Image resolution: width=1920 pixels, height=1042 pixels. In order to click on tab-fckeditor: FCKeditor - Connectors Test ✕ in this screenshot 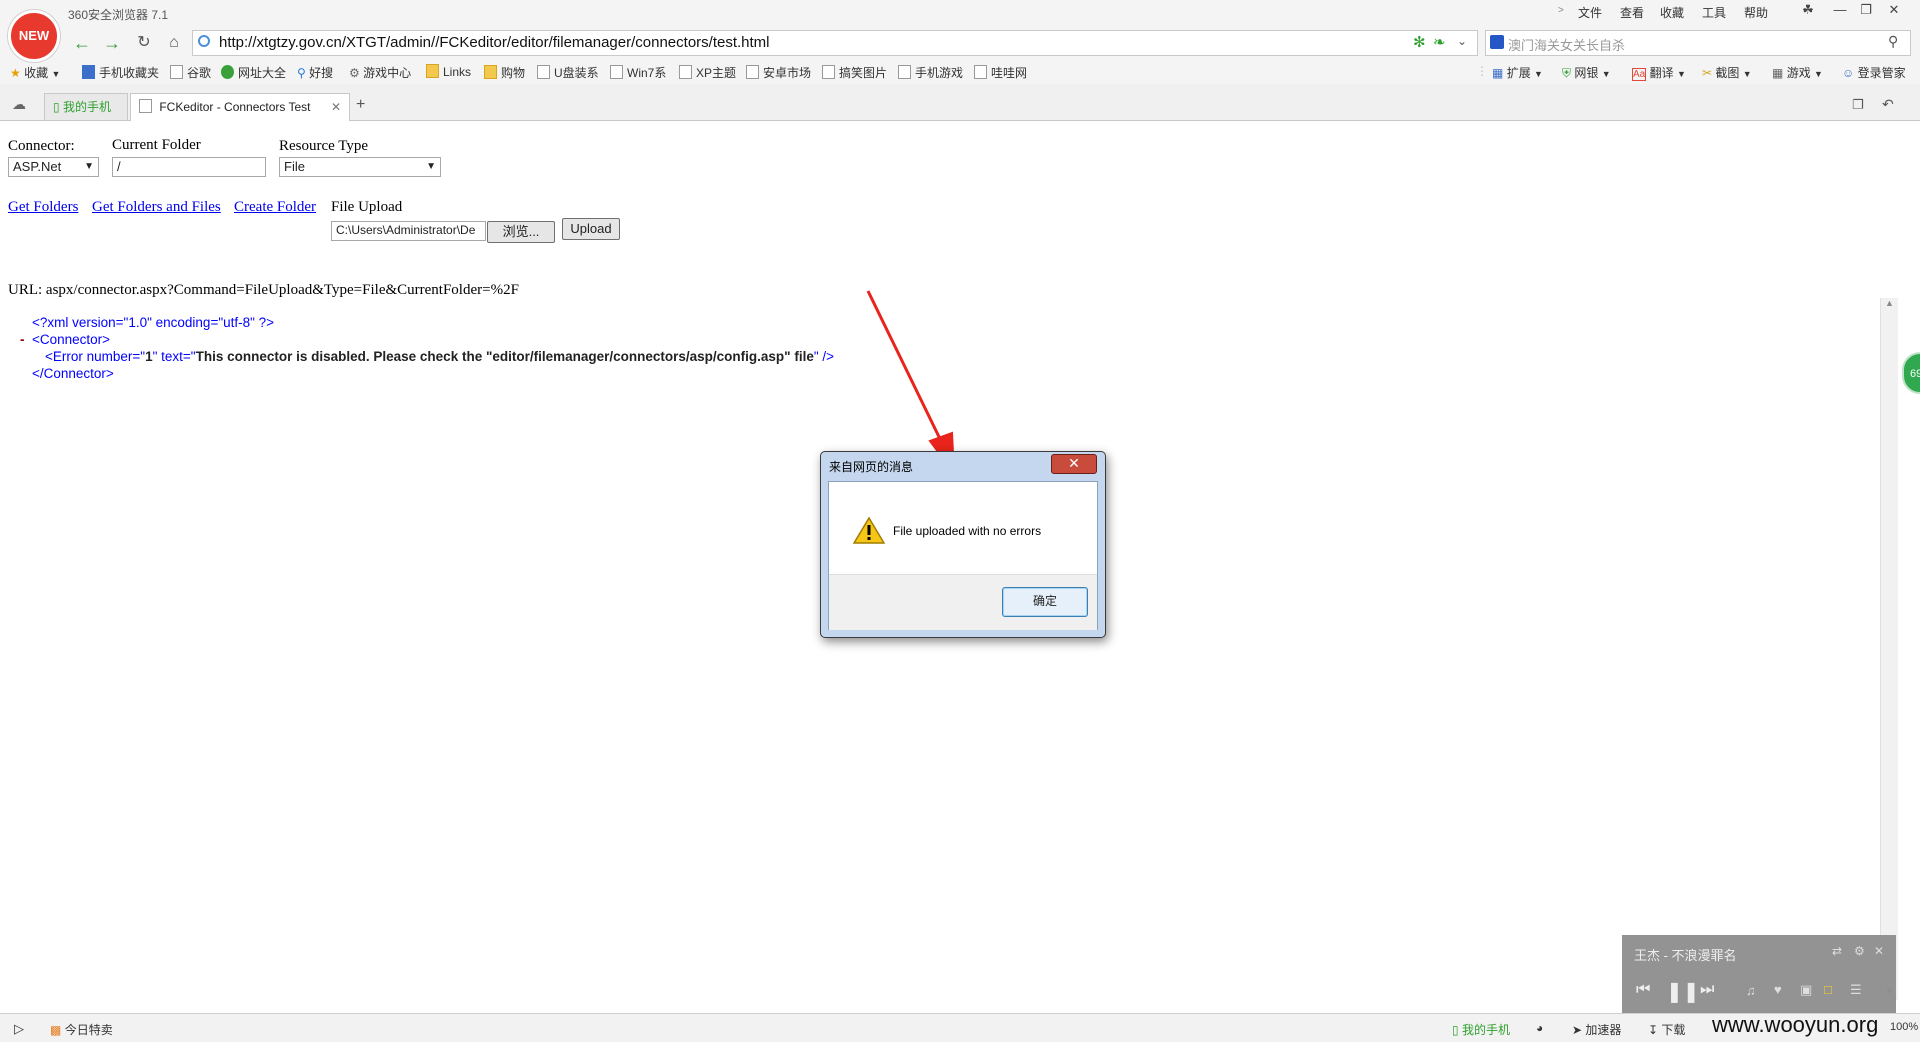, I will do `click(240, 107)`.